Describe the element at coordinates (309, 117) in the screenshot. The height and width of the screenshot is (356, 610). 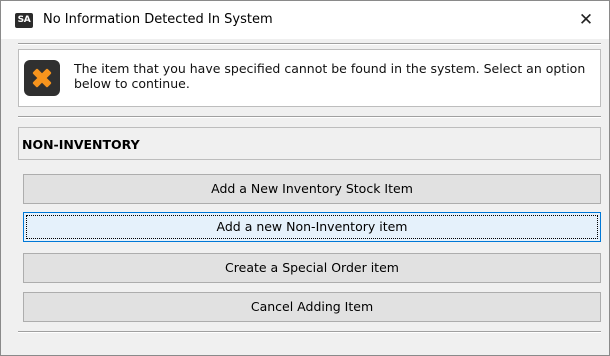
I see `middle-divider` at that location.